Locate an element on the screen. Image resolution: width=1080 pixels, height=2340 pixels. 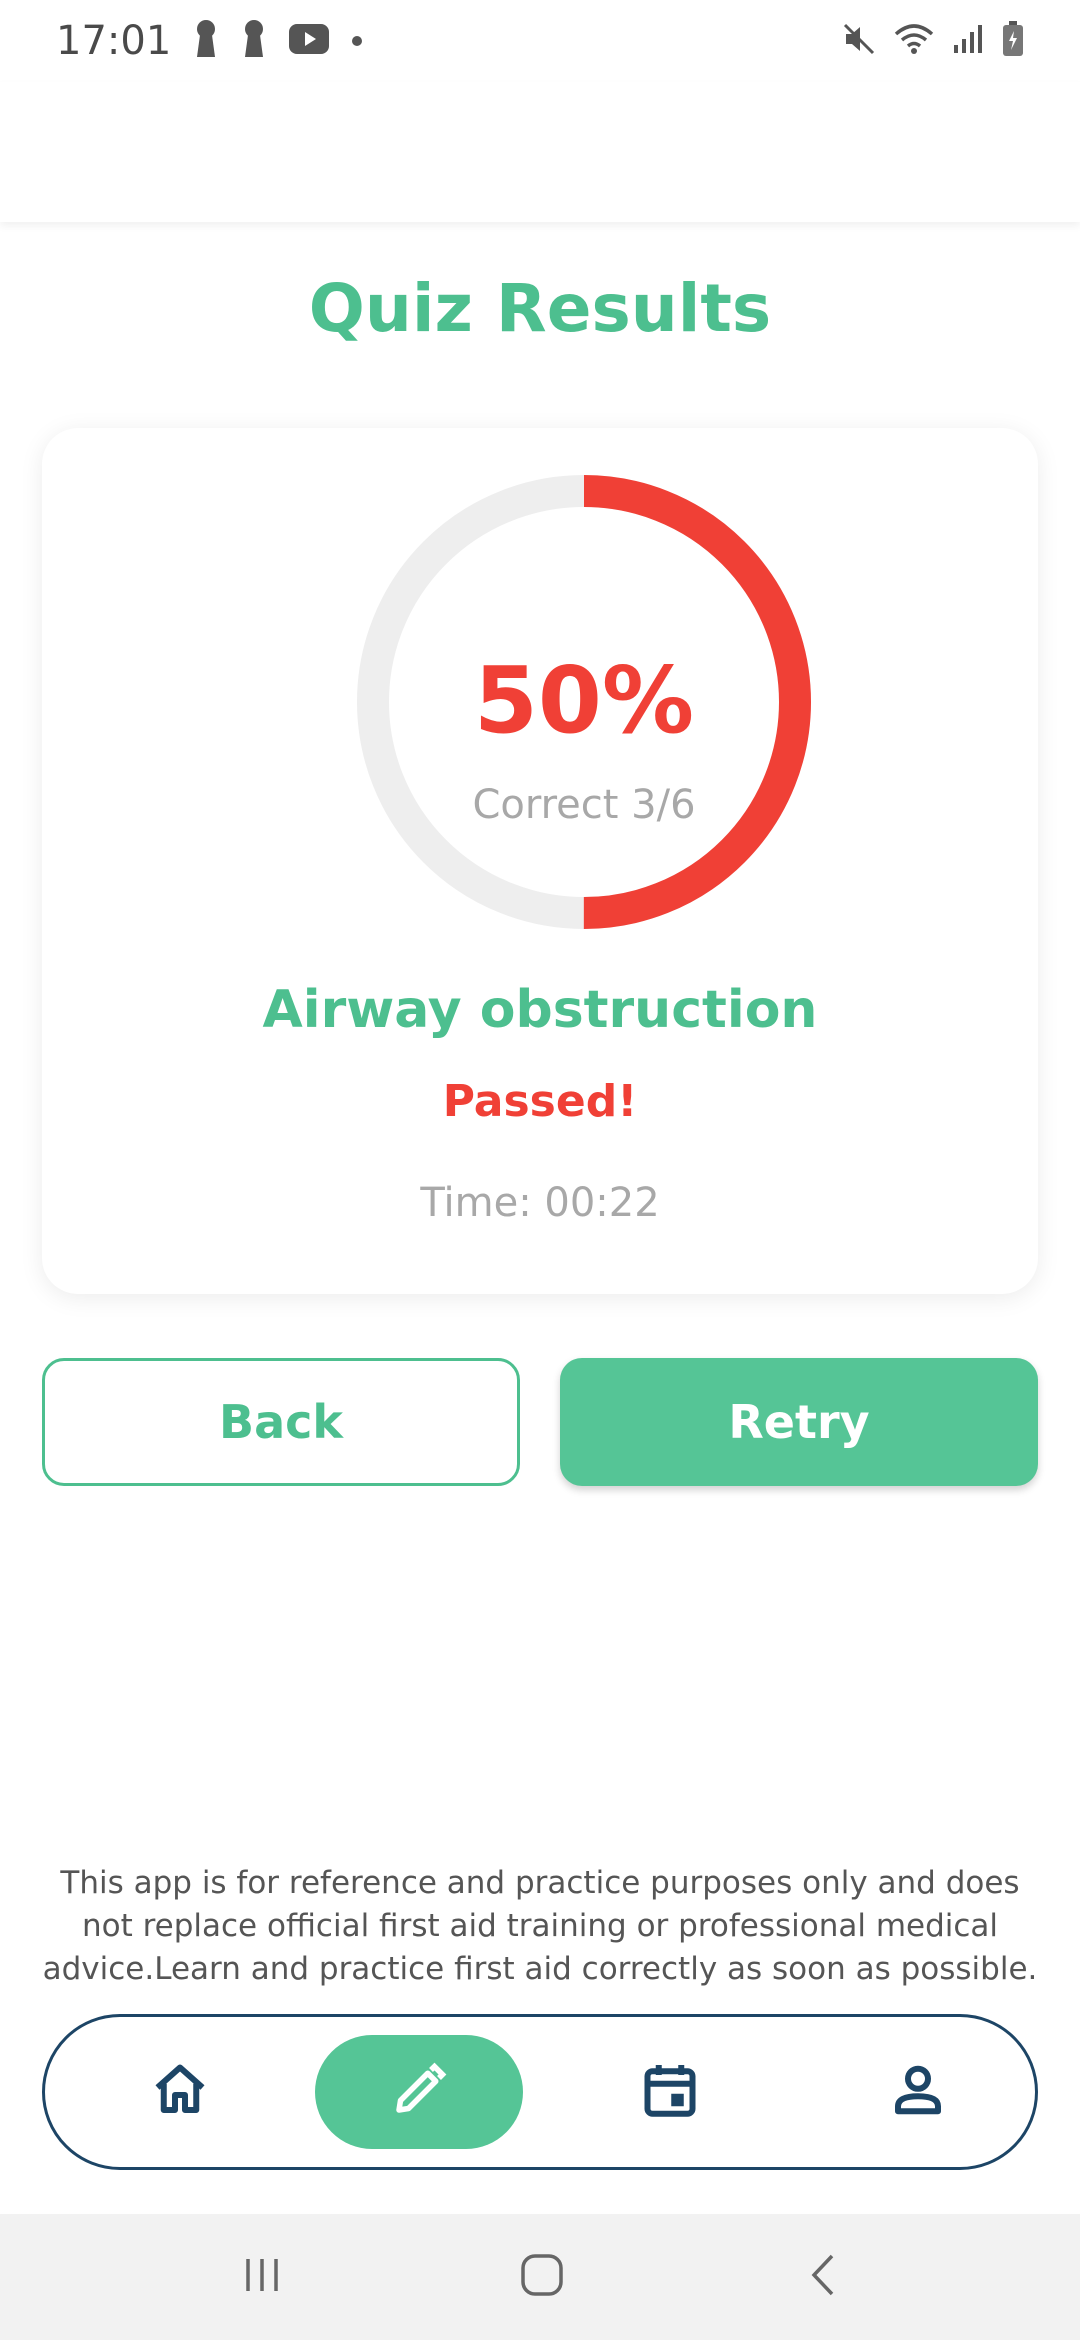
retry-button: Retry is located at coordinates (799, 1422).